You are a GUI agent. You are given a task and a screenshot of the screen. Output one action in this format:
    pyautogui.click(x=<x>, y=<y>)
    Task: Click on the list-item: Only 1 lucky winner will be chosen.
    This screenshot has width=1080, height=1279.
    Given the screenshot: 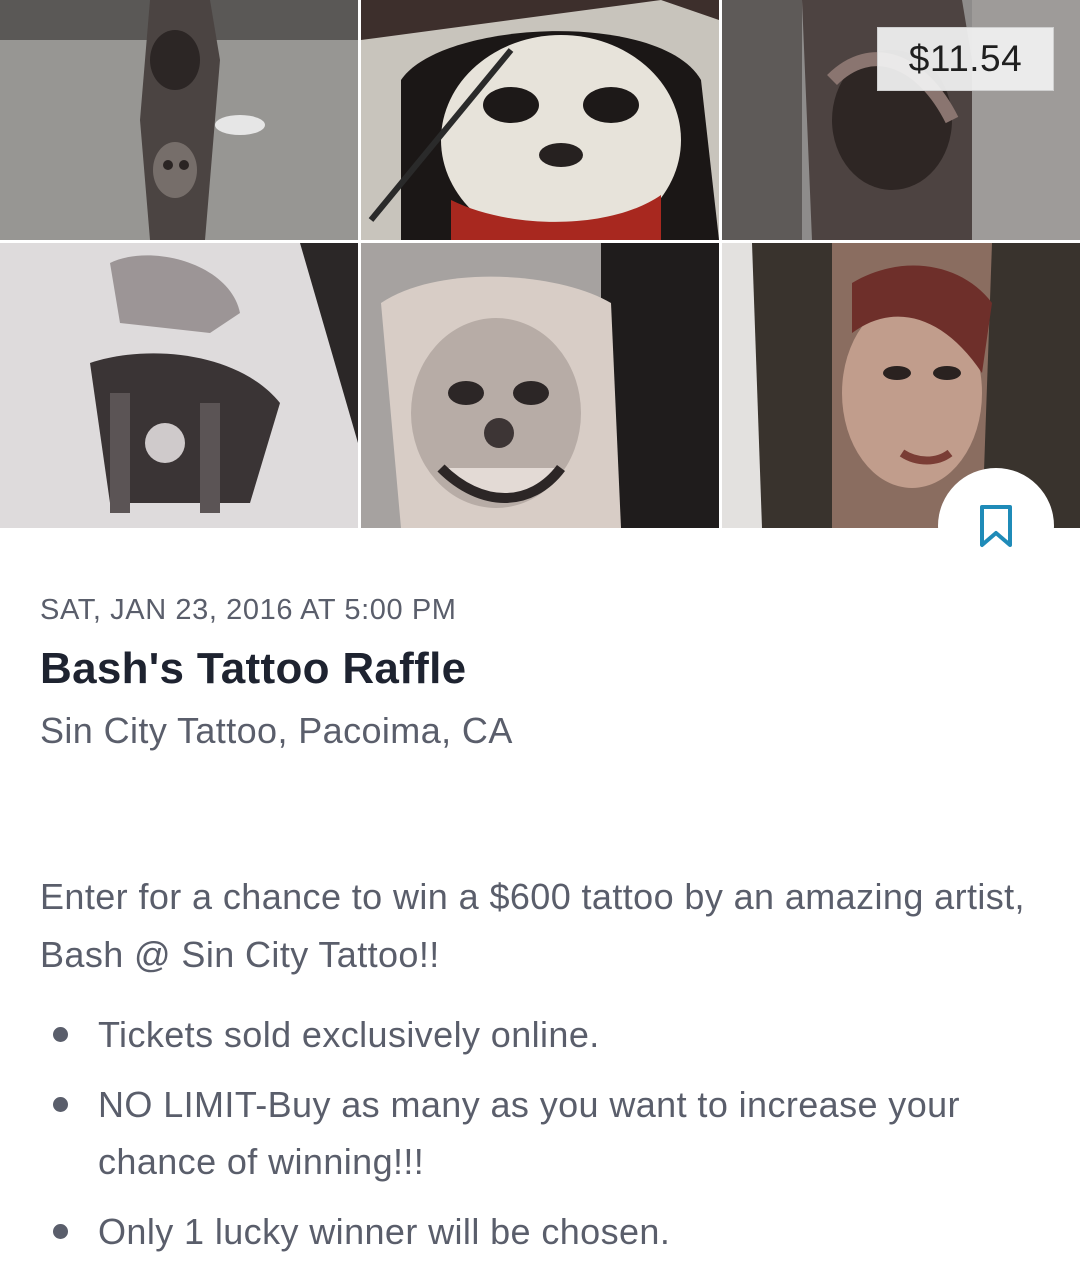 What is the action you would take?
    pyautogui.click(x=545, y=1231)
    